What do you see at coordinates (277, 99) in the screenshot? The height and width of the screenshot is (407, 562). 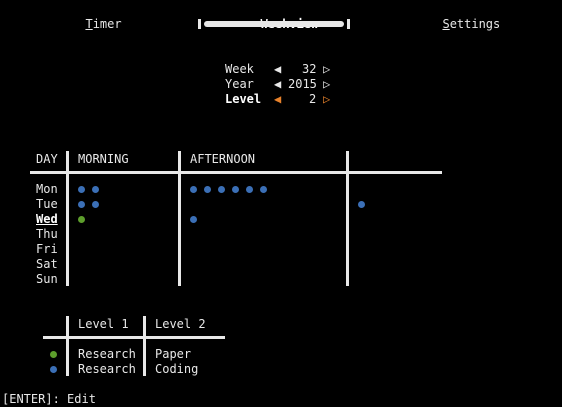 I see `level-prev-icon: ◀` at bounding box center [277, 99].